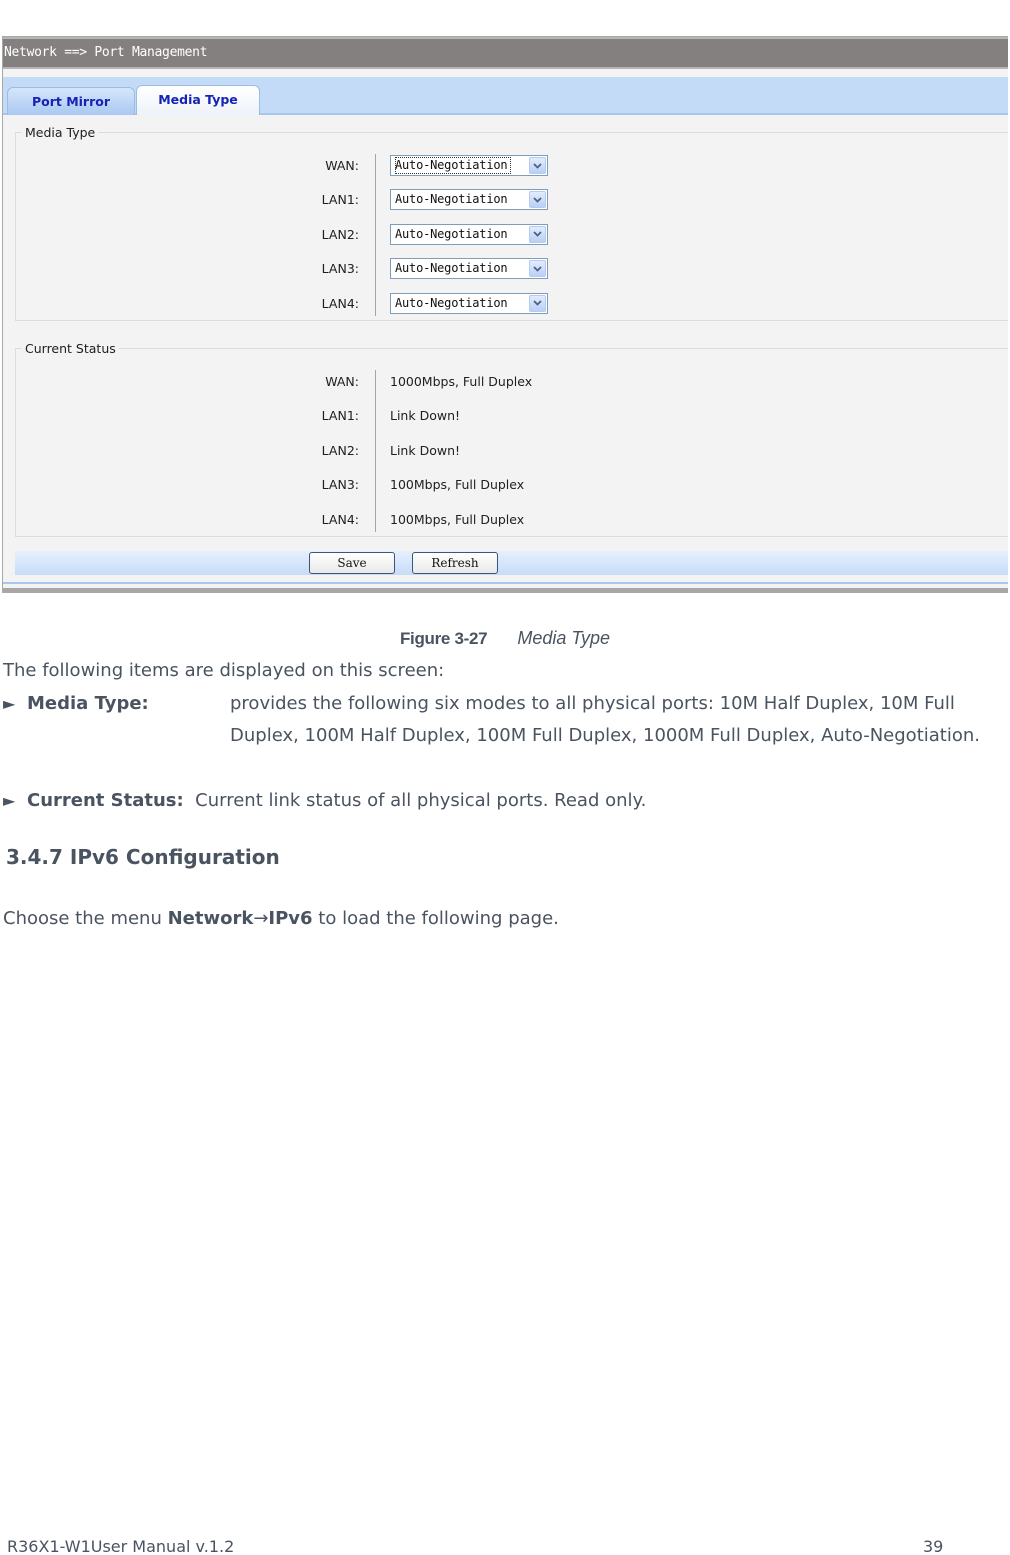  I want to click on divider, so click(505, 583).